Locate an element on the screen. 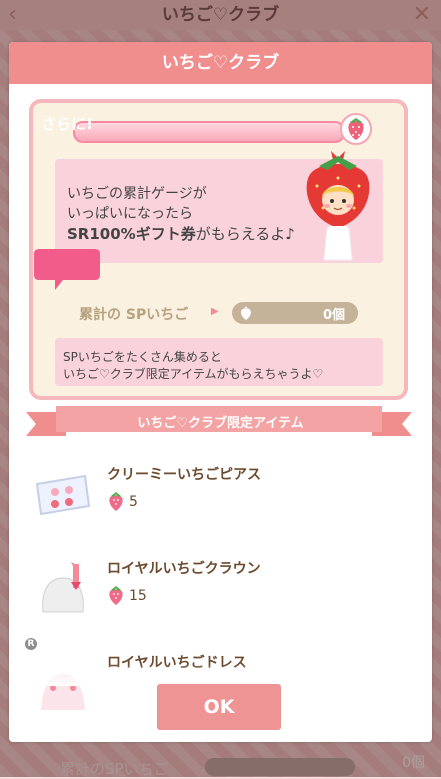 This screenshot has height=779, width=441. sp-strawberry-icon is located at coordinates (246, 313).